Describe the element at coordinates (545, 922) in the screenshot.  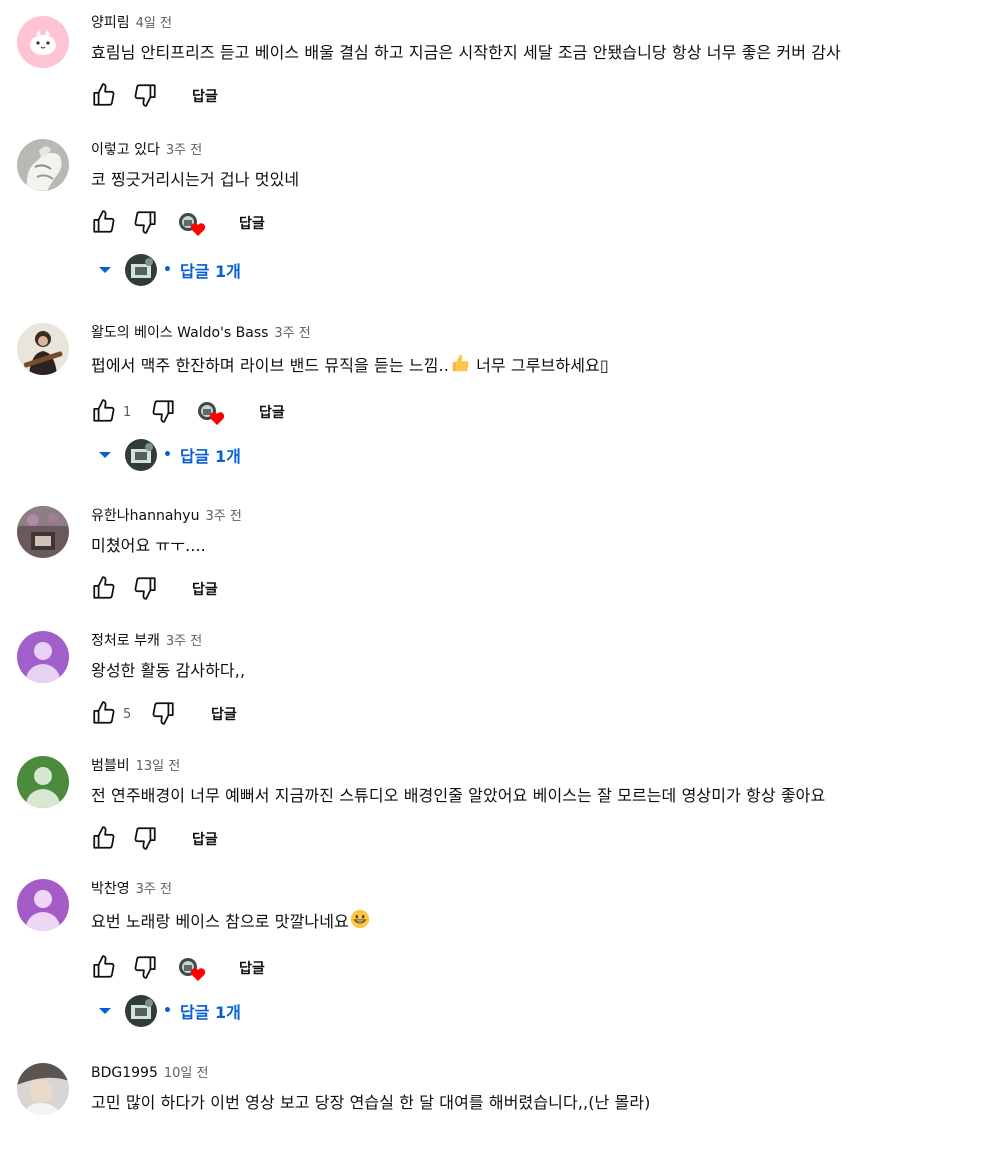
I see `comment-text: 요번 노래랑 베이스 참으로 맛깔나네요` at that location.